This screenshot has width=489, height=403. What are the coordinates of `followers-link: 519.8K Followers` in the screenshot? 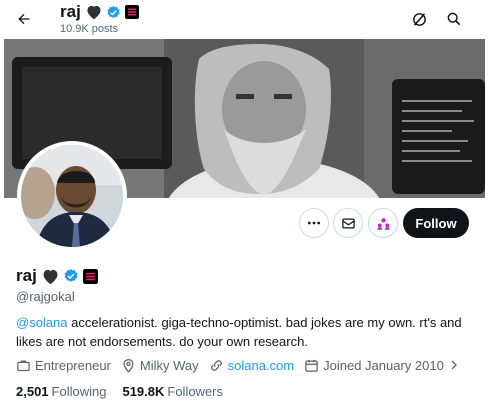 It's located at (172, 391).